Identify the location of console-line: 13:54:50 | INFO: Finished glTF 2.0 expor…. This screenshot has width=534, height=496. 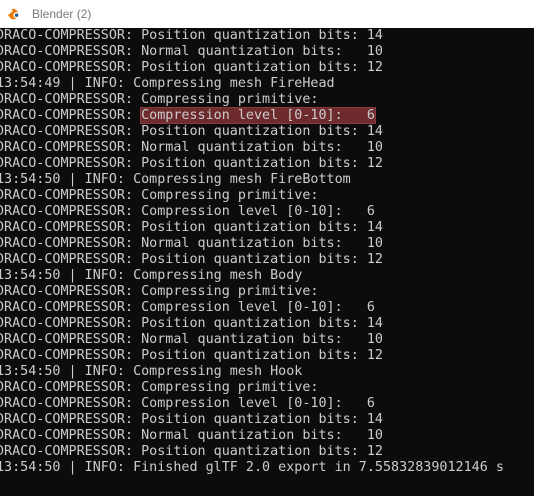
(267, 468).